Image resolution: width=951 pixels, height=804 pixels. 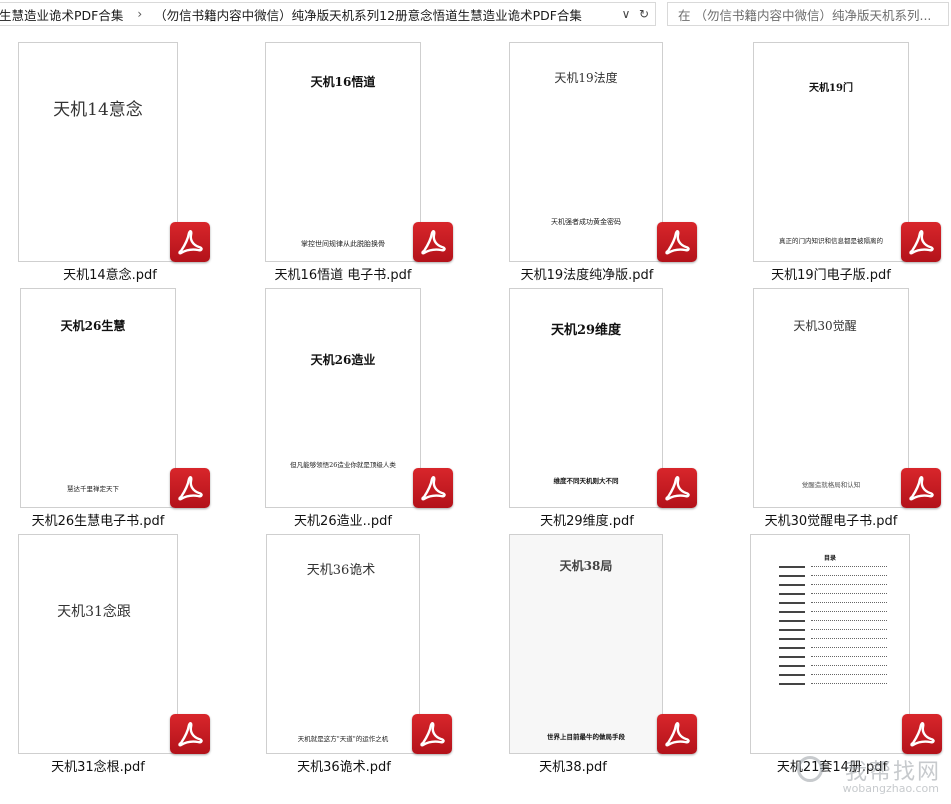 I want to click on file-item: 天机31念跟 天机31念根.pdf, so click(x=118, y=653).